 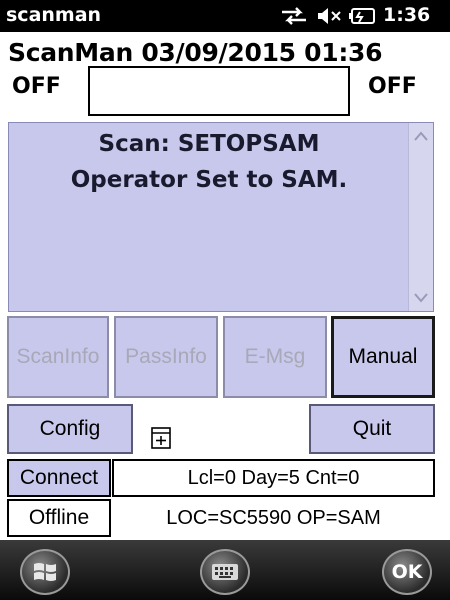 What do you see at coordinates (54, 15) in the screenshot?
I see `app-name: scanman` at bounding box center [54, 15].